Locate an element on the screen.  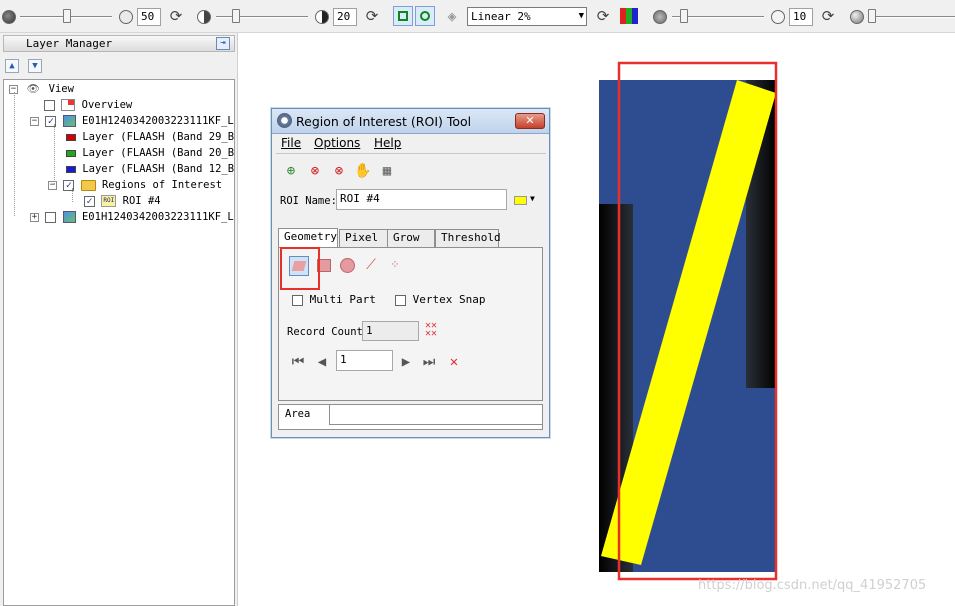
band-blue-icon is located at coordinates (71, 169).